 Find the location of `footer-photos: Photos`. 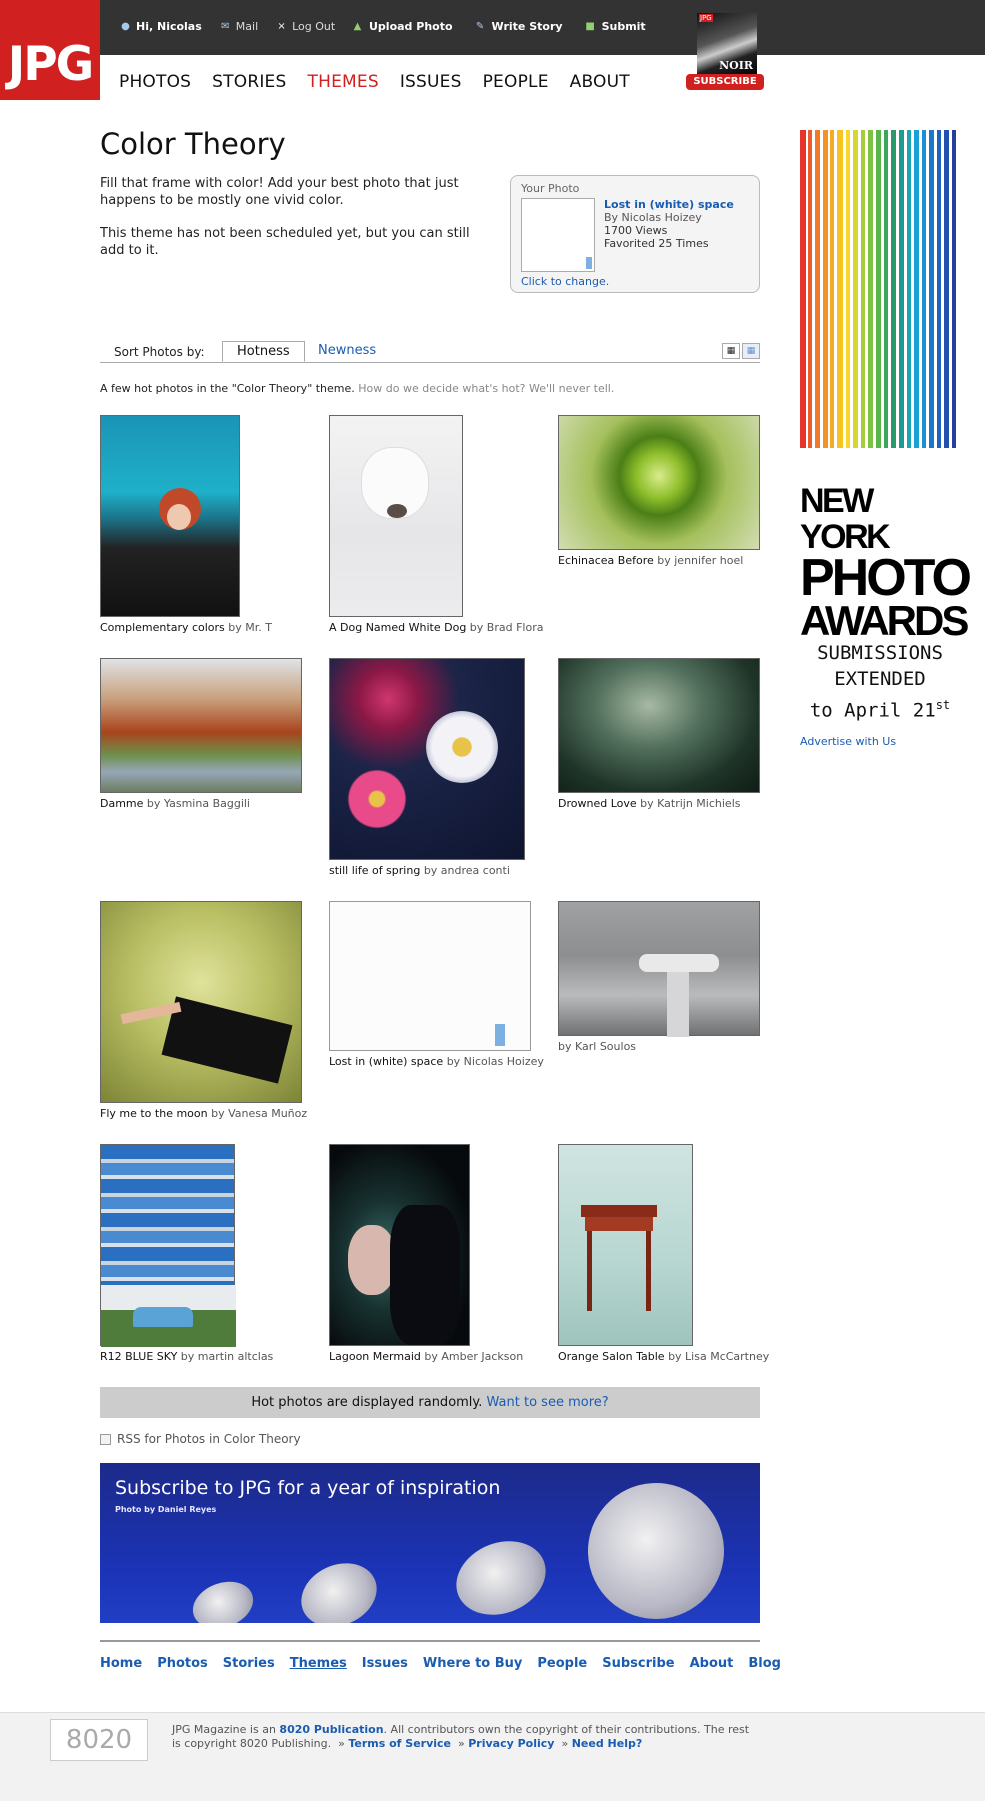

footer-photos: Photos is located at coordinates (182, 1663).